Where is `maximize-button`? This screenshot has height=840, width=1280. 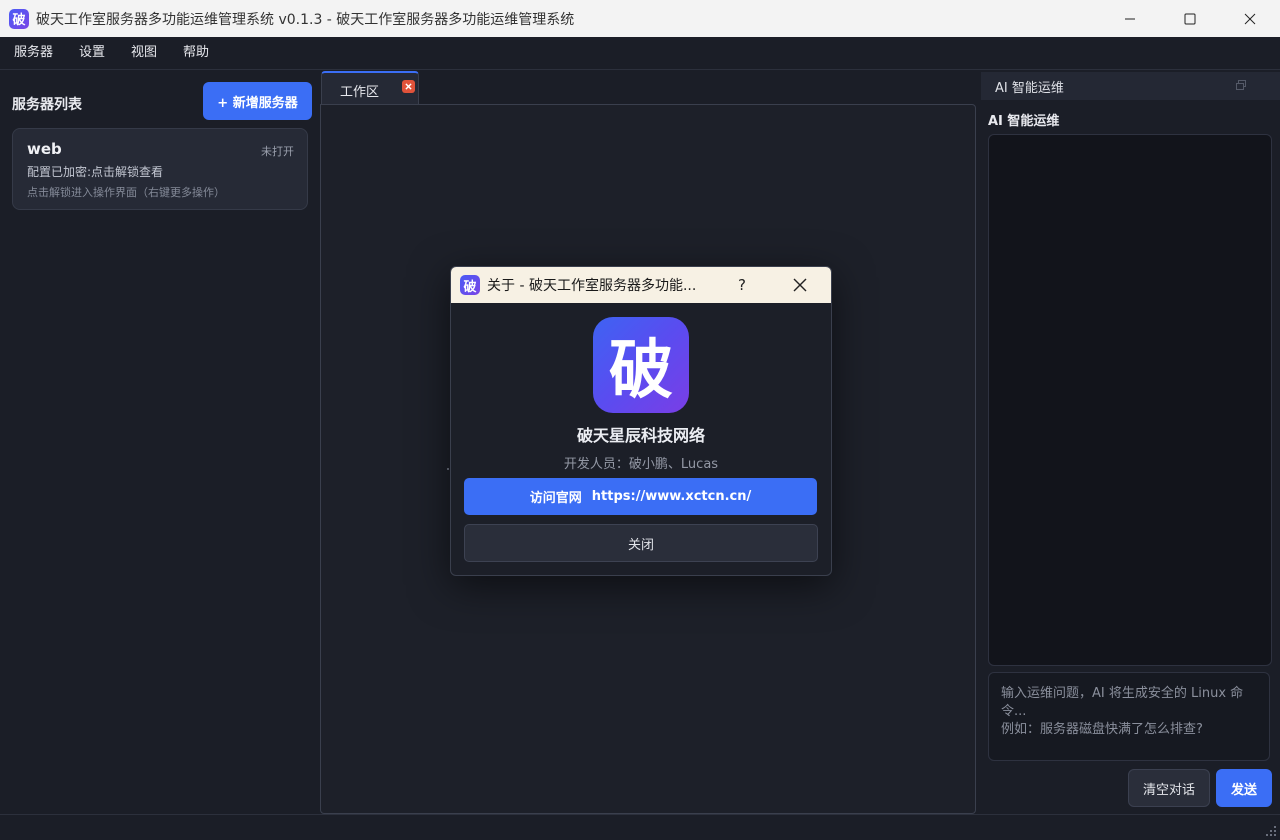
maximize-button is located at coordinates (1190, 18).